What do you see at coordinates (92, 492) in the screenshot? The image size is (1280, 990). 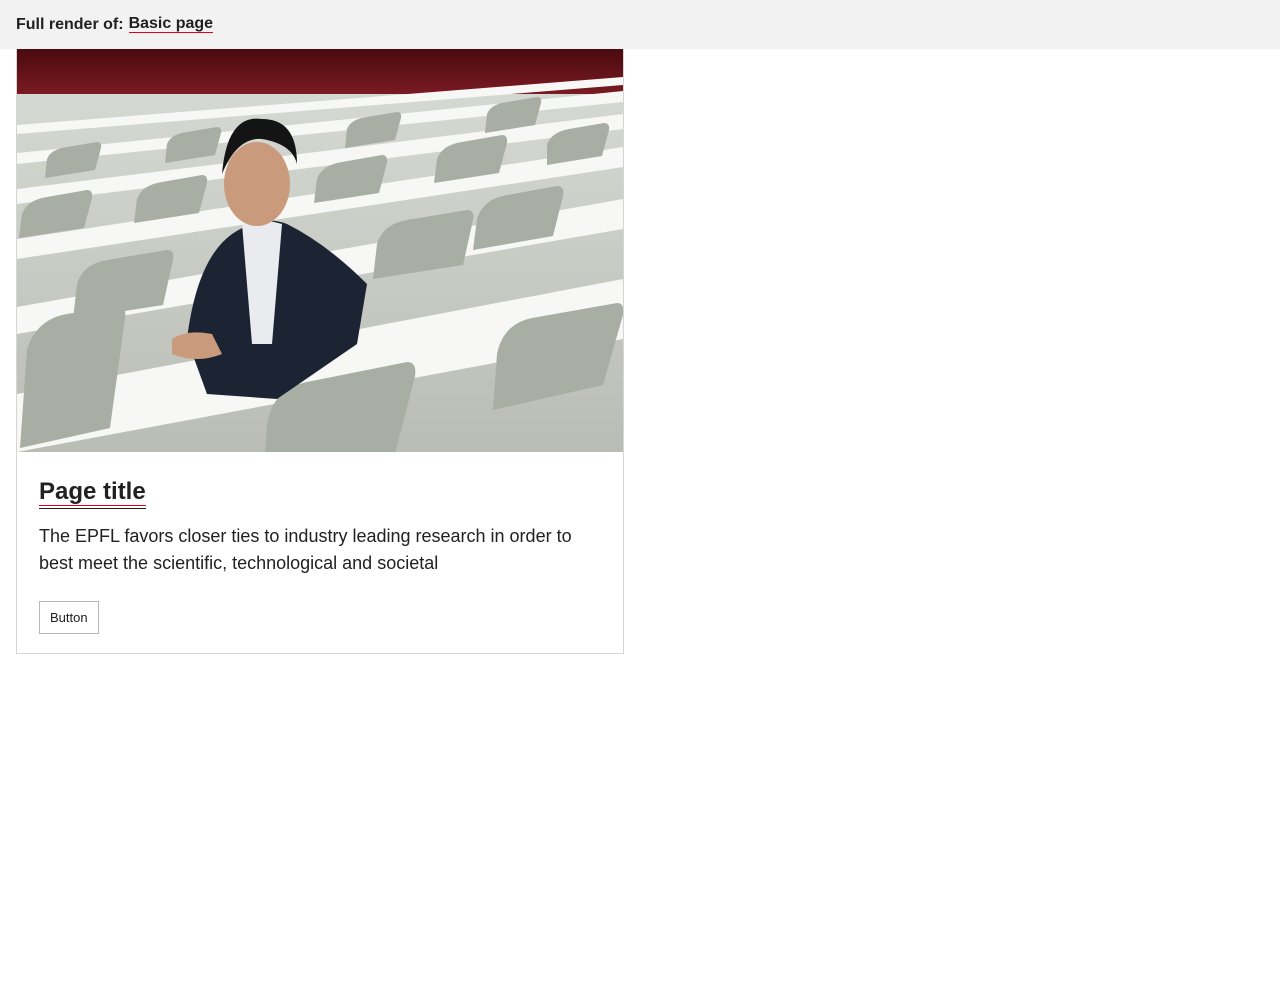 I see `page-title-link: Page title` at bounding box center [92, 492].